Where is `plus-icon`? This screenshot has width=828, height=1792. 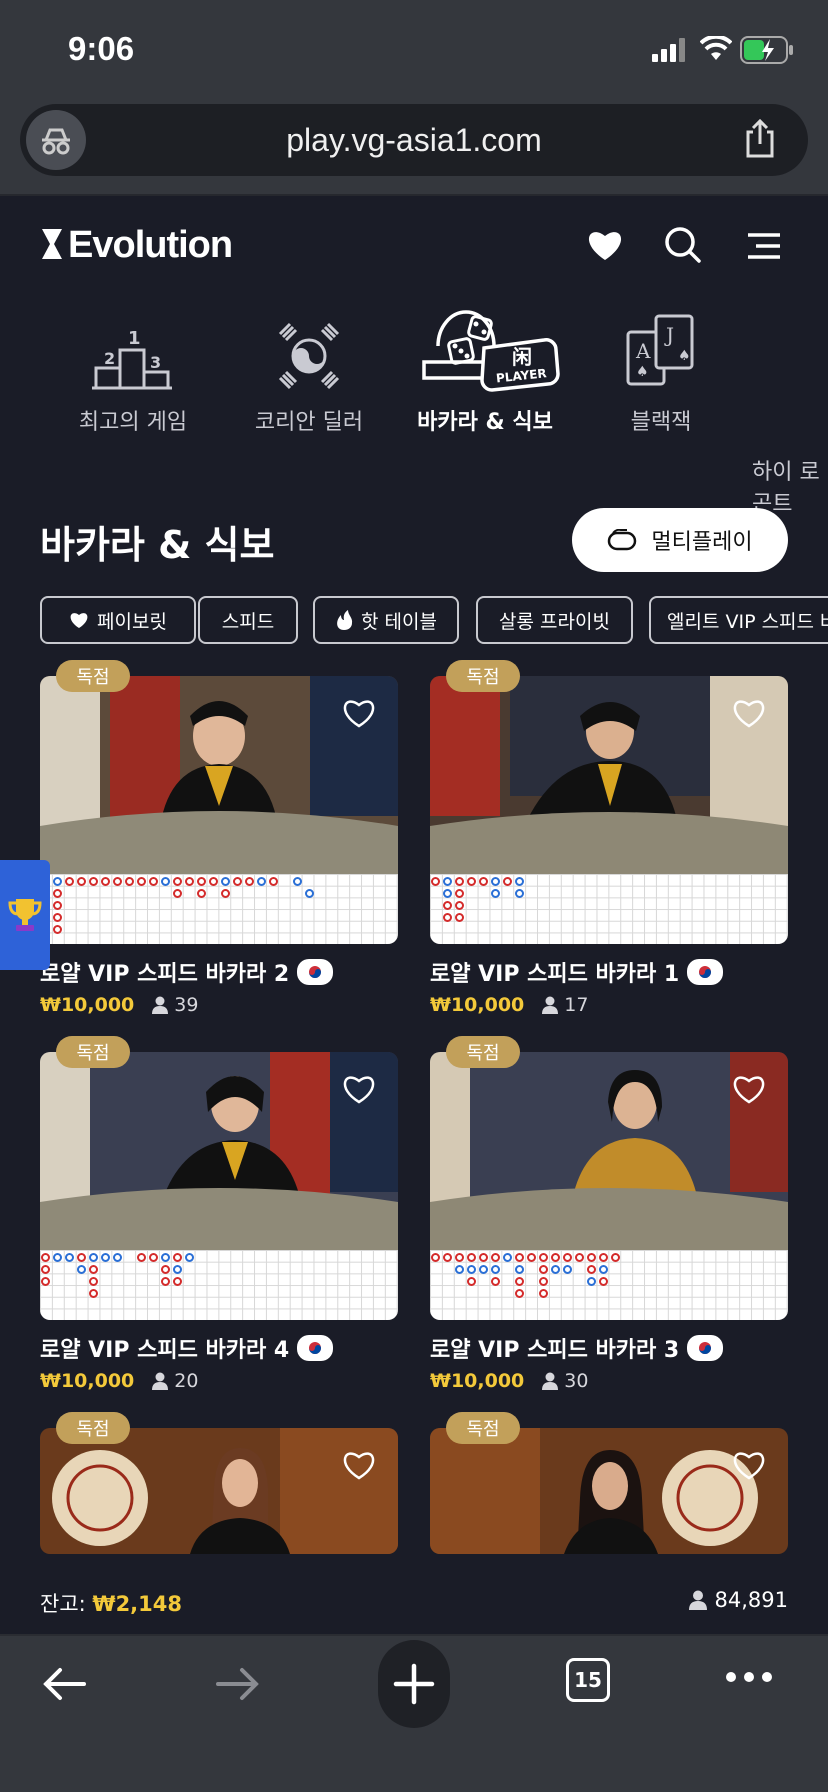 plus-icon is located at coordinates (414, 1684).